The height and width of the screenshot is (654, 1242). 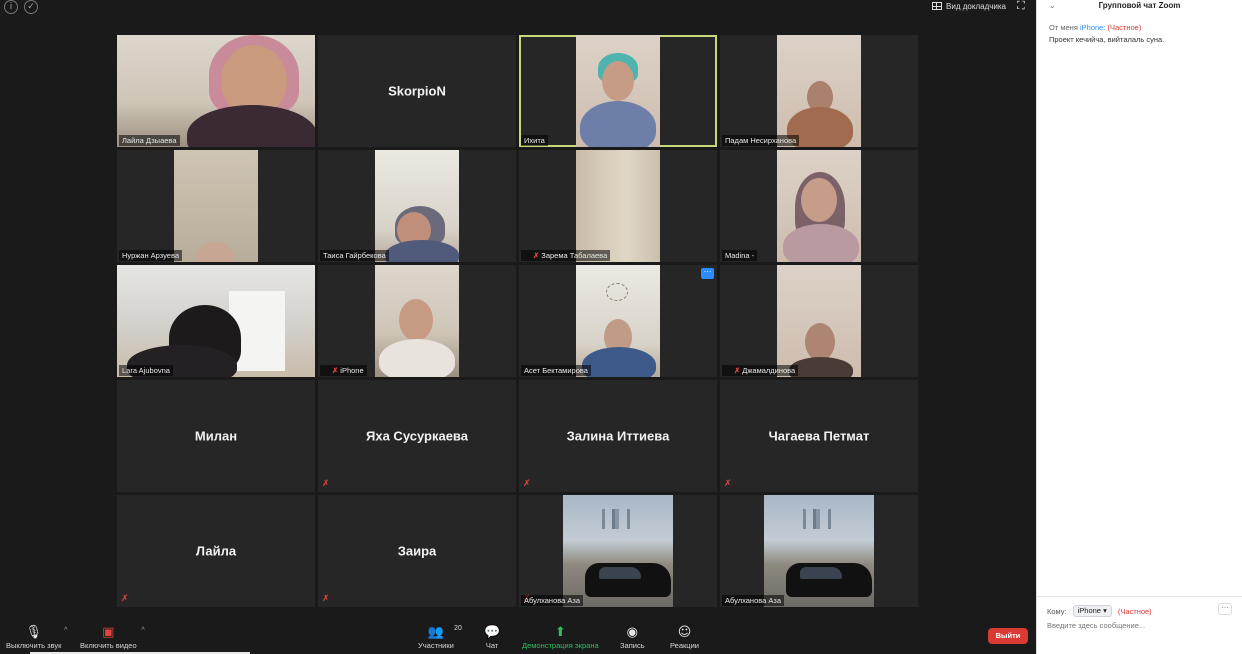 I want to click on participant-tile: Таиса Гайрбекова, so click(x=417, y=206).